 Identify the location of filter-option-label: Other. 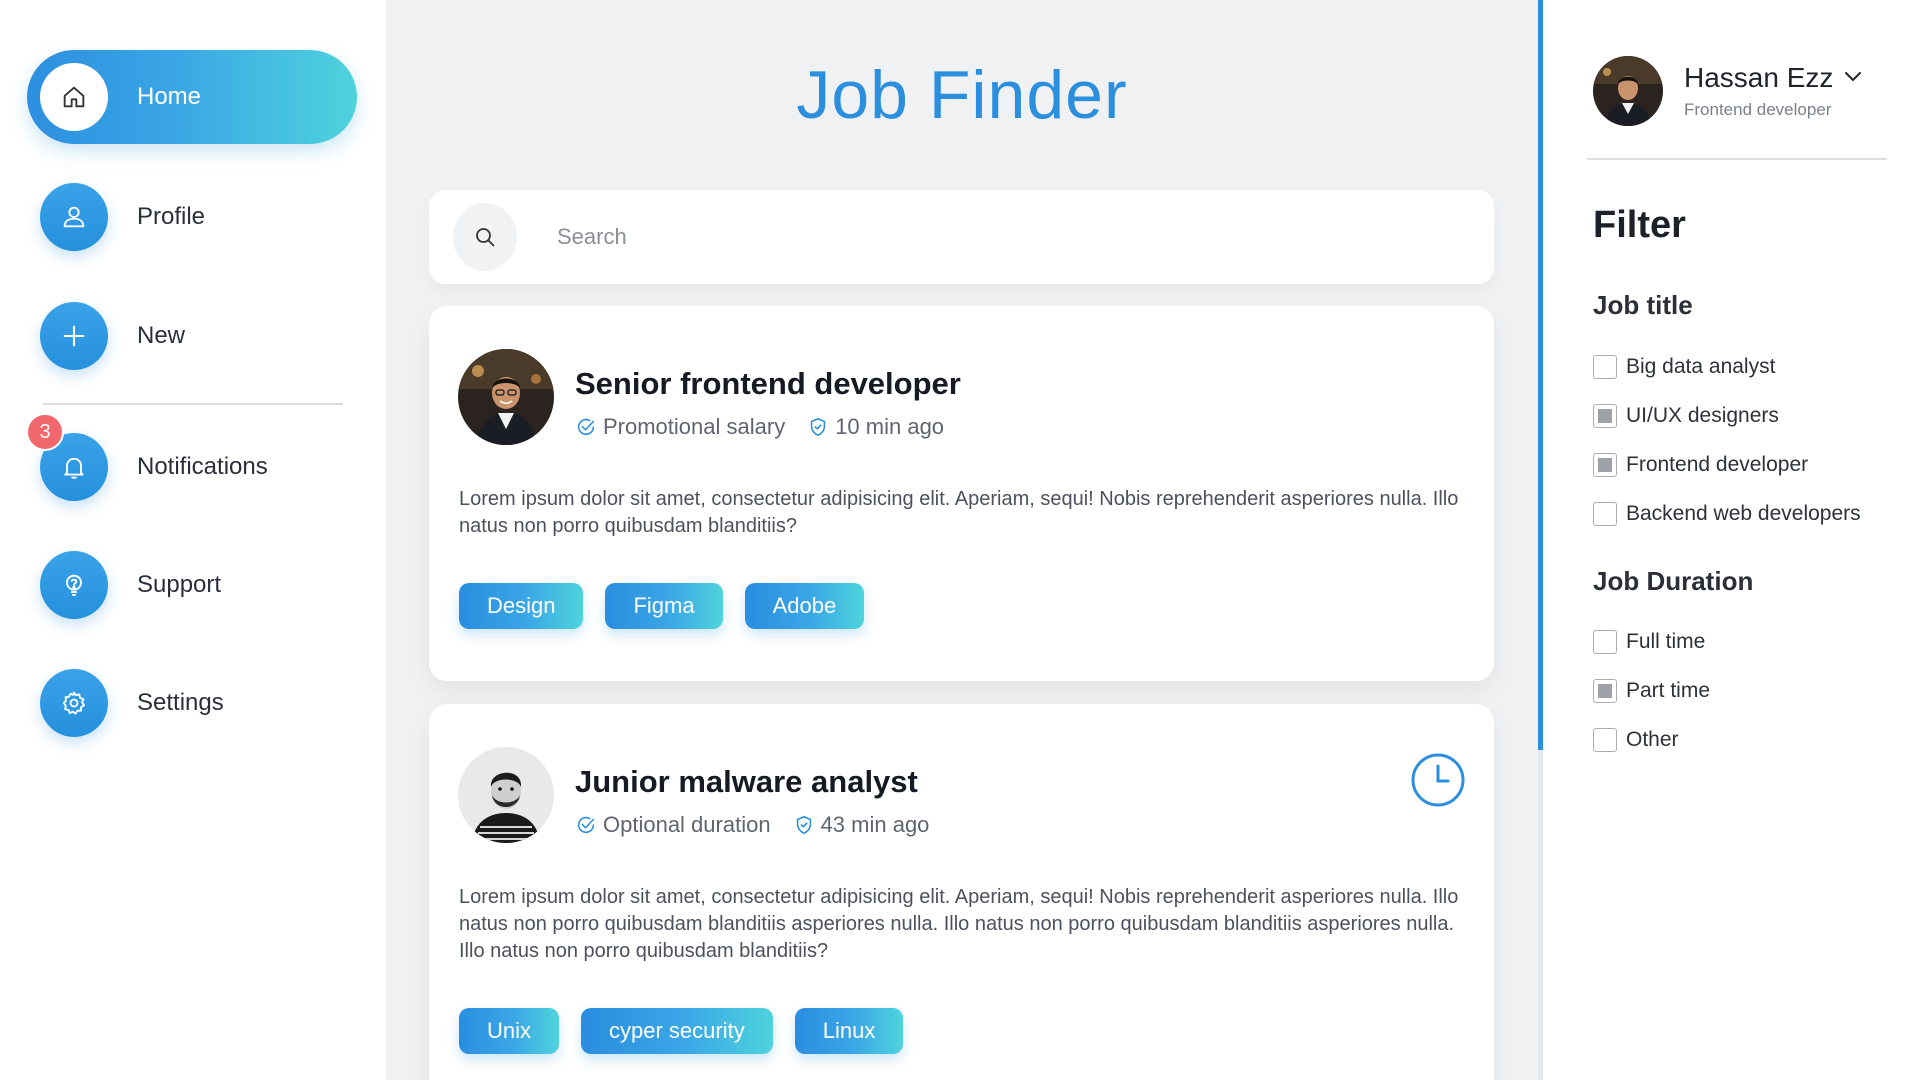
(1652, 739).